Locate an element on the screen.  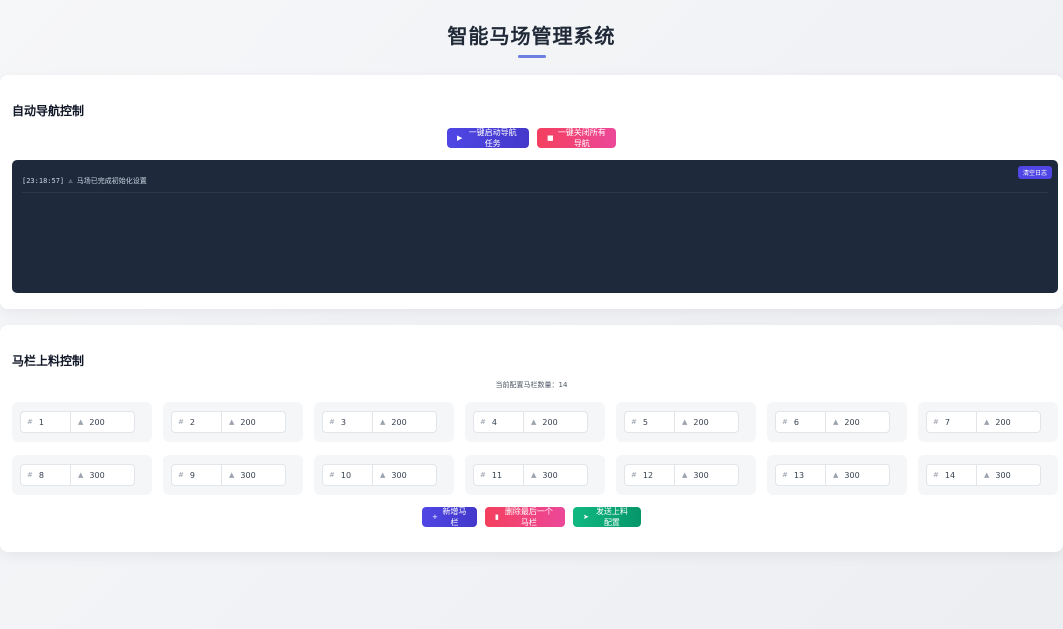
stall-card: #10 ▲ 300 is located at coordinates (384, 475).